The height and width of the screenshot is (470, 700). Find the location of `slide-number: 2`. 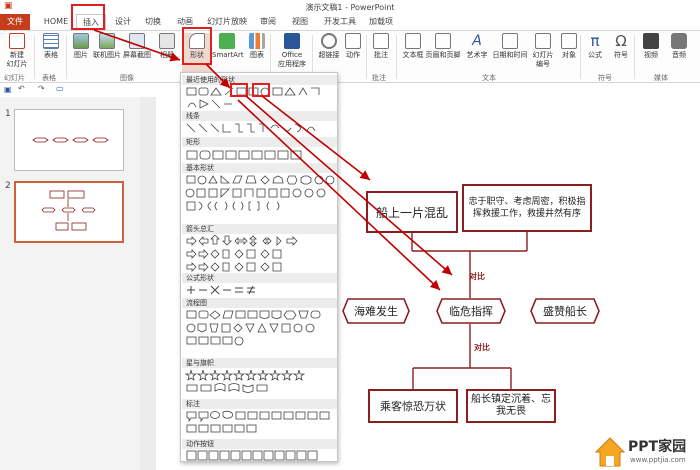

slide-number: 2 is located at coordinates (8, 186).